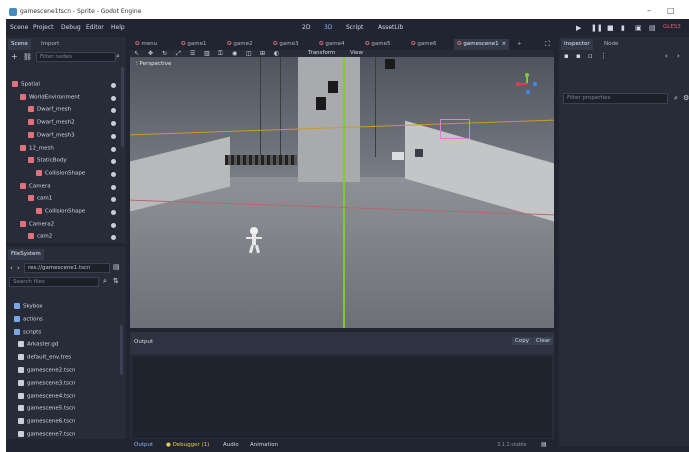 Image resolution: width=689 pixels, height=452 pixels. I want to click on file-list-item: actions, so click(64, 320).